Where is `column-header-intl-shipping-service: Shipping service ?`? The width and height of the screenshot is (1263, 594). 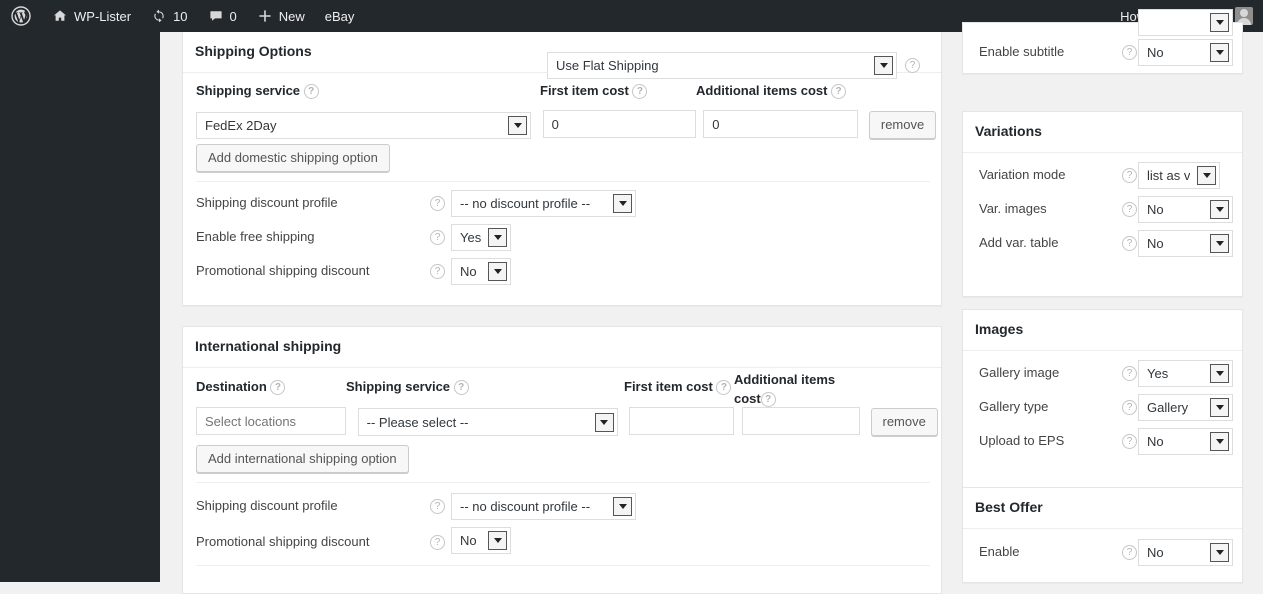
column-header-intl-shipping-service: Shipping service ? is located at coordinates (407, 387).